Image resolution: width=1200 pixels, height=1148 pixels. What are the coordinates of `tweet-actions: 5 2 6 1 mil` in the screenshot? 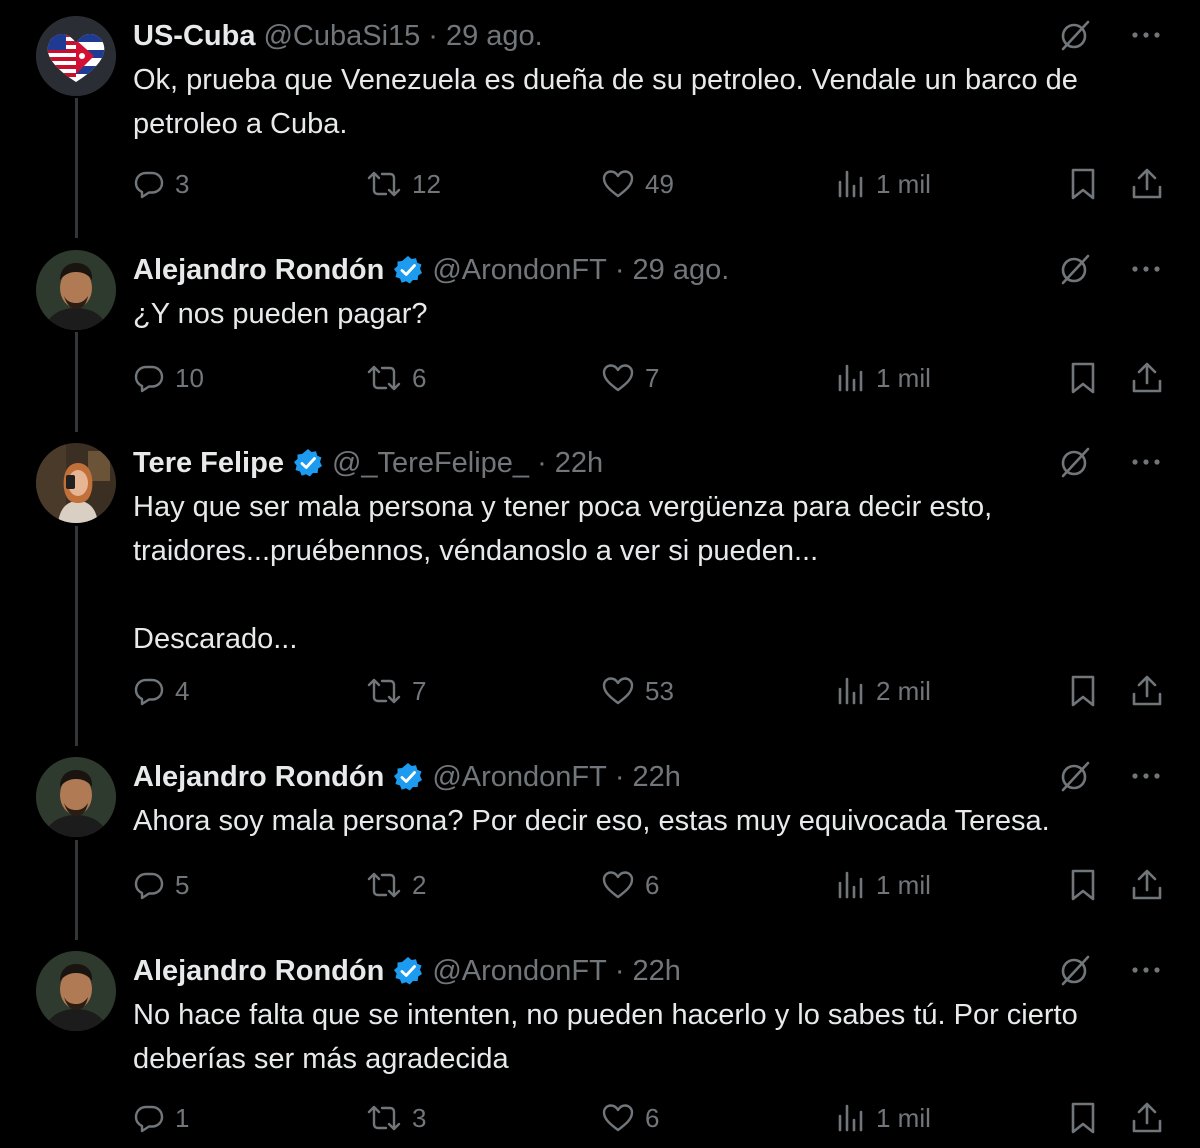 It's located at (653, 885).